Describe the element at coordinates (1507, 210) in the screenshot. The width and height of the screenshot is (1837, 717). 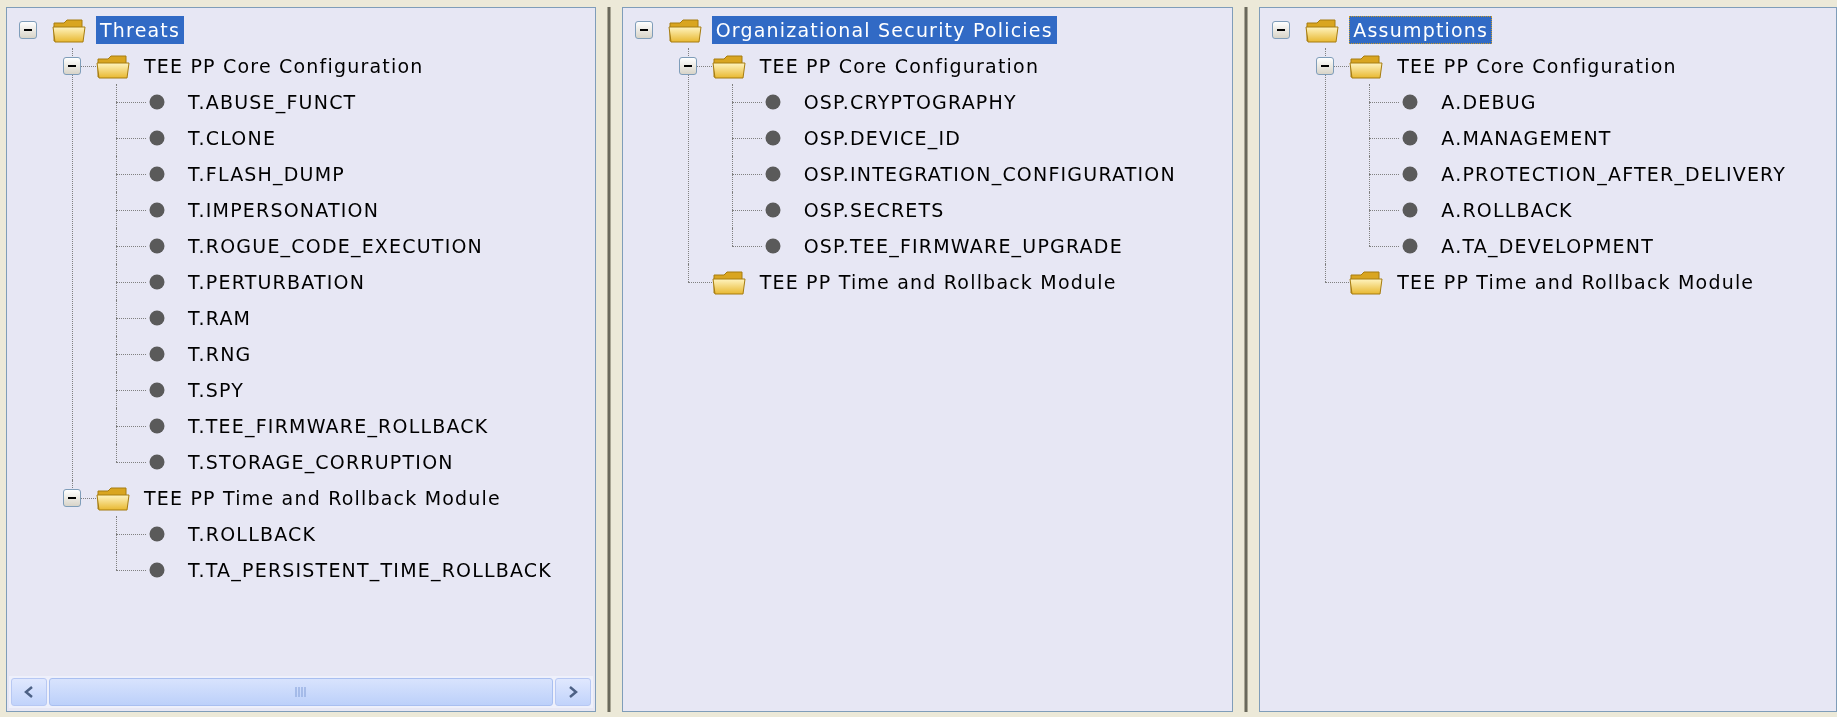
I see `tree-item: A.ROLLBACK` at that location.